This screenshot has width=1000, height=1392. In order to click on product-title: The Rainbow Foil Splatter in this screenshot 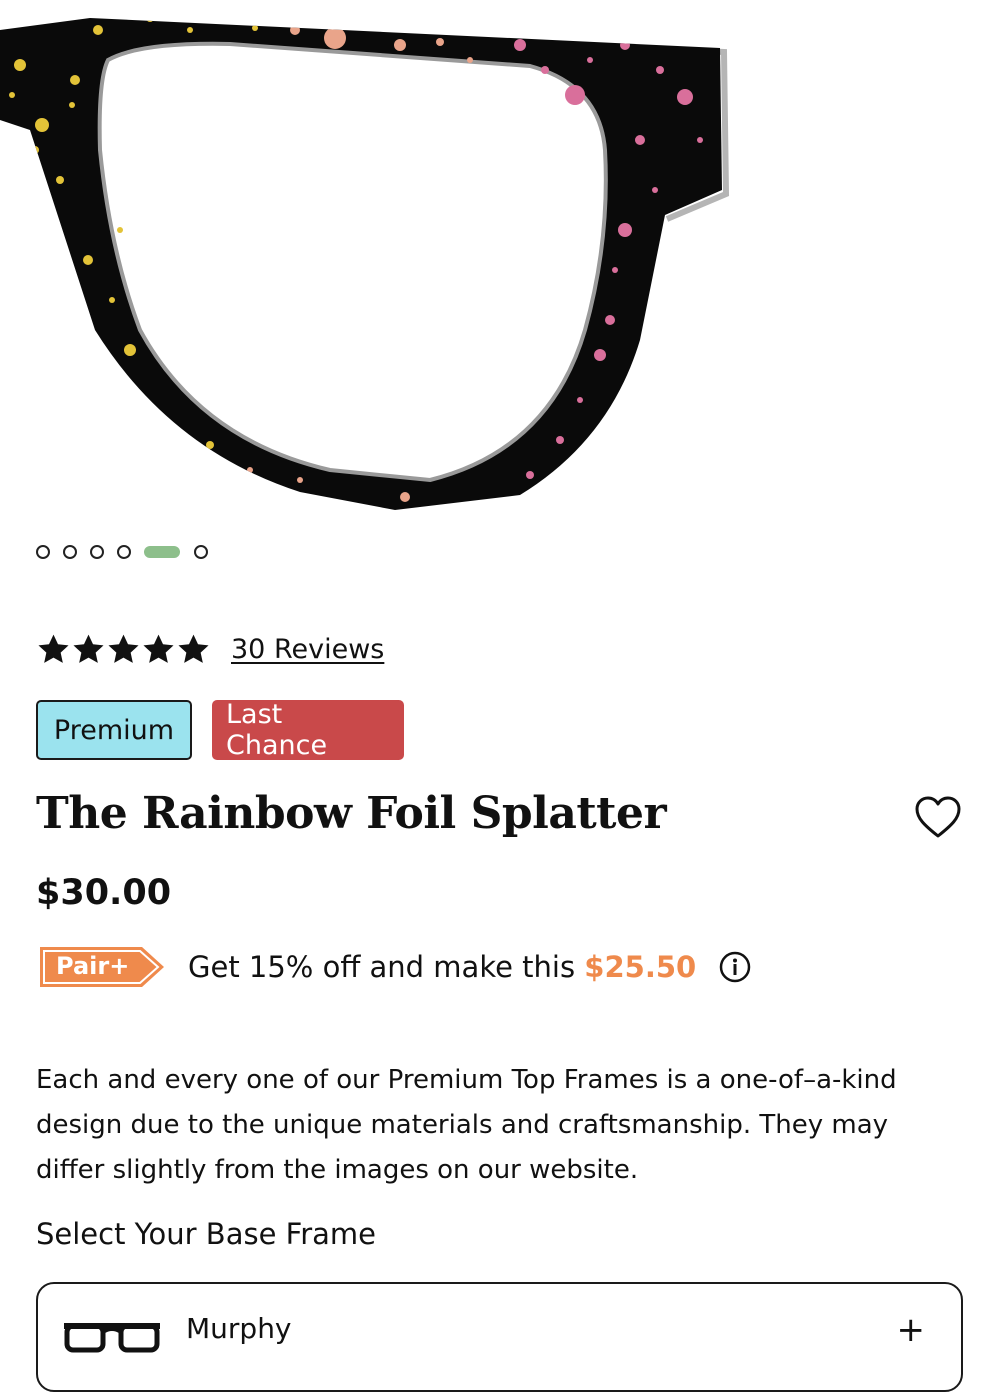, I will do `click(351, 813)`.